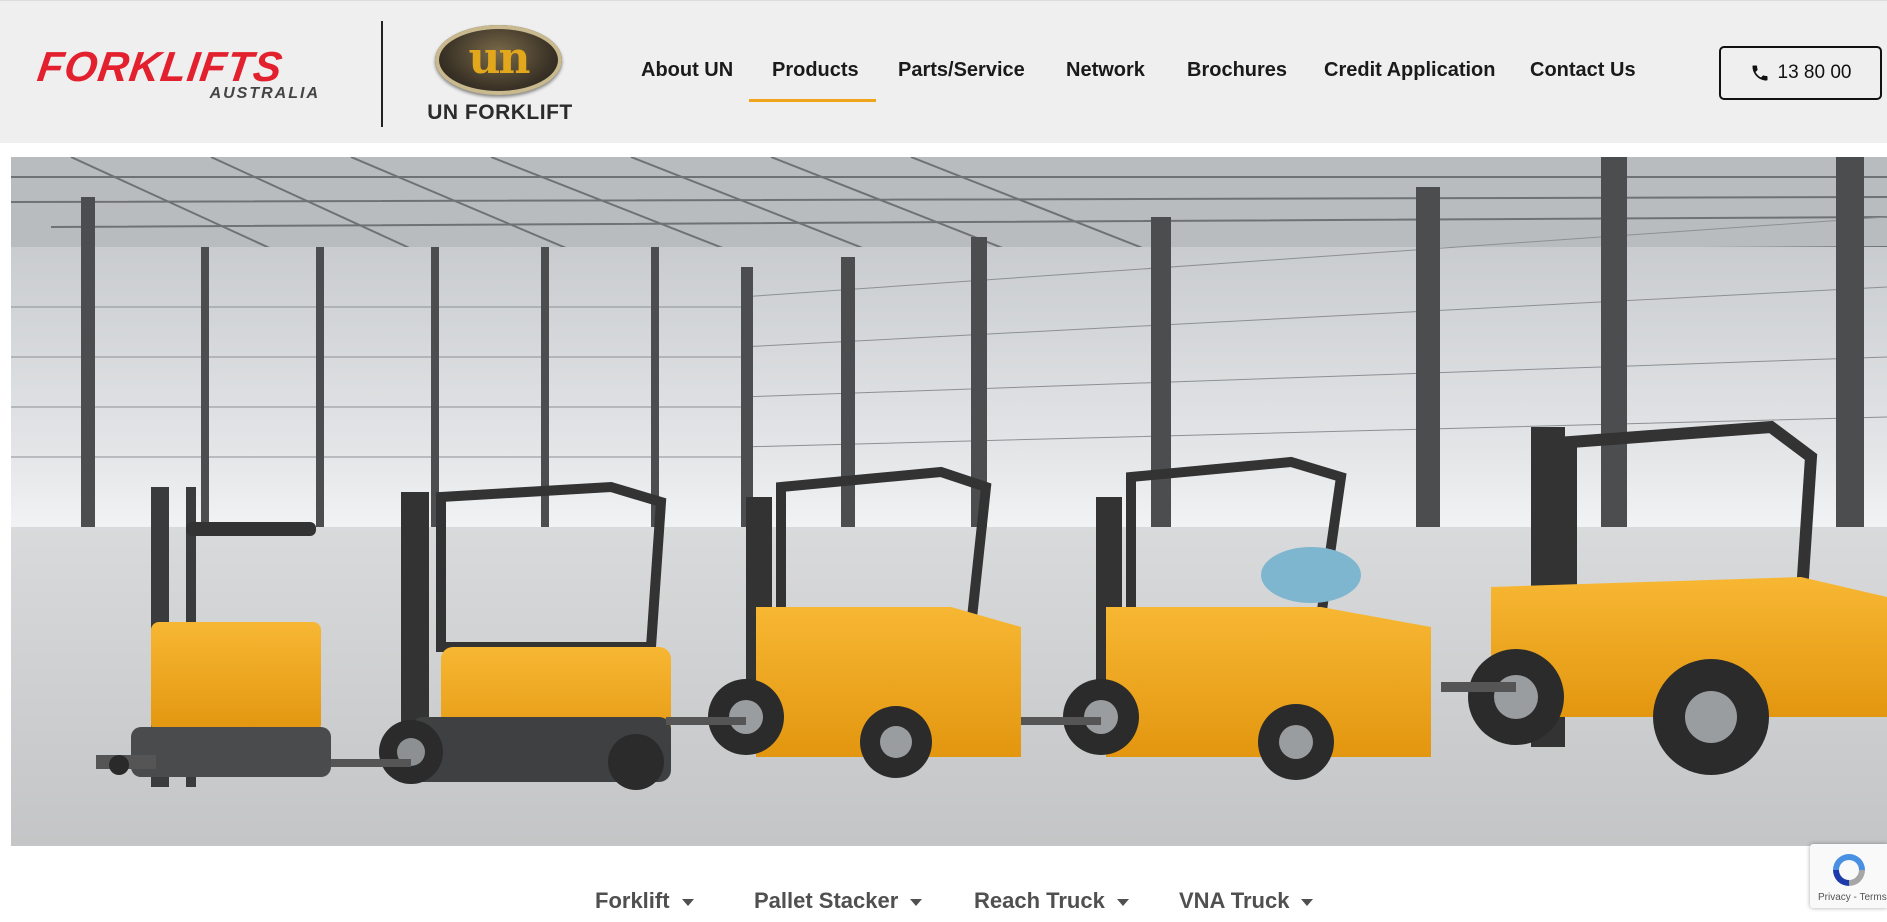  What do you see at coordinates (1814, 72) in the screenshot?
I see `phone-number: 13 80 00` at bounding box center [1814, 72].